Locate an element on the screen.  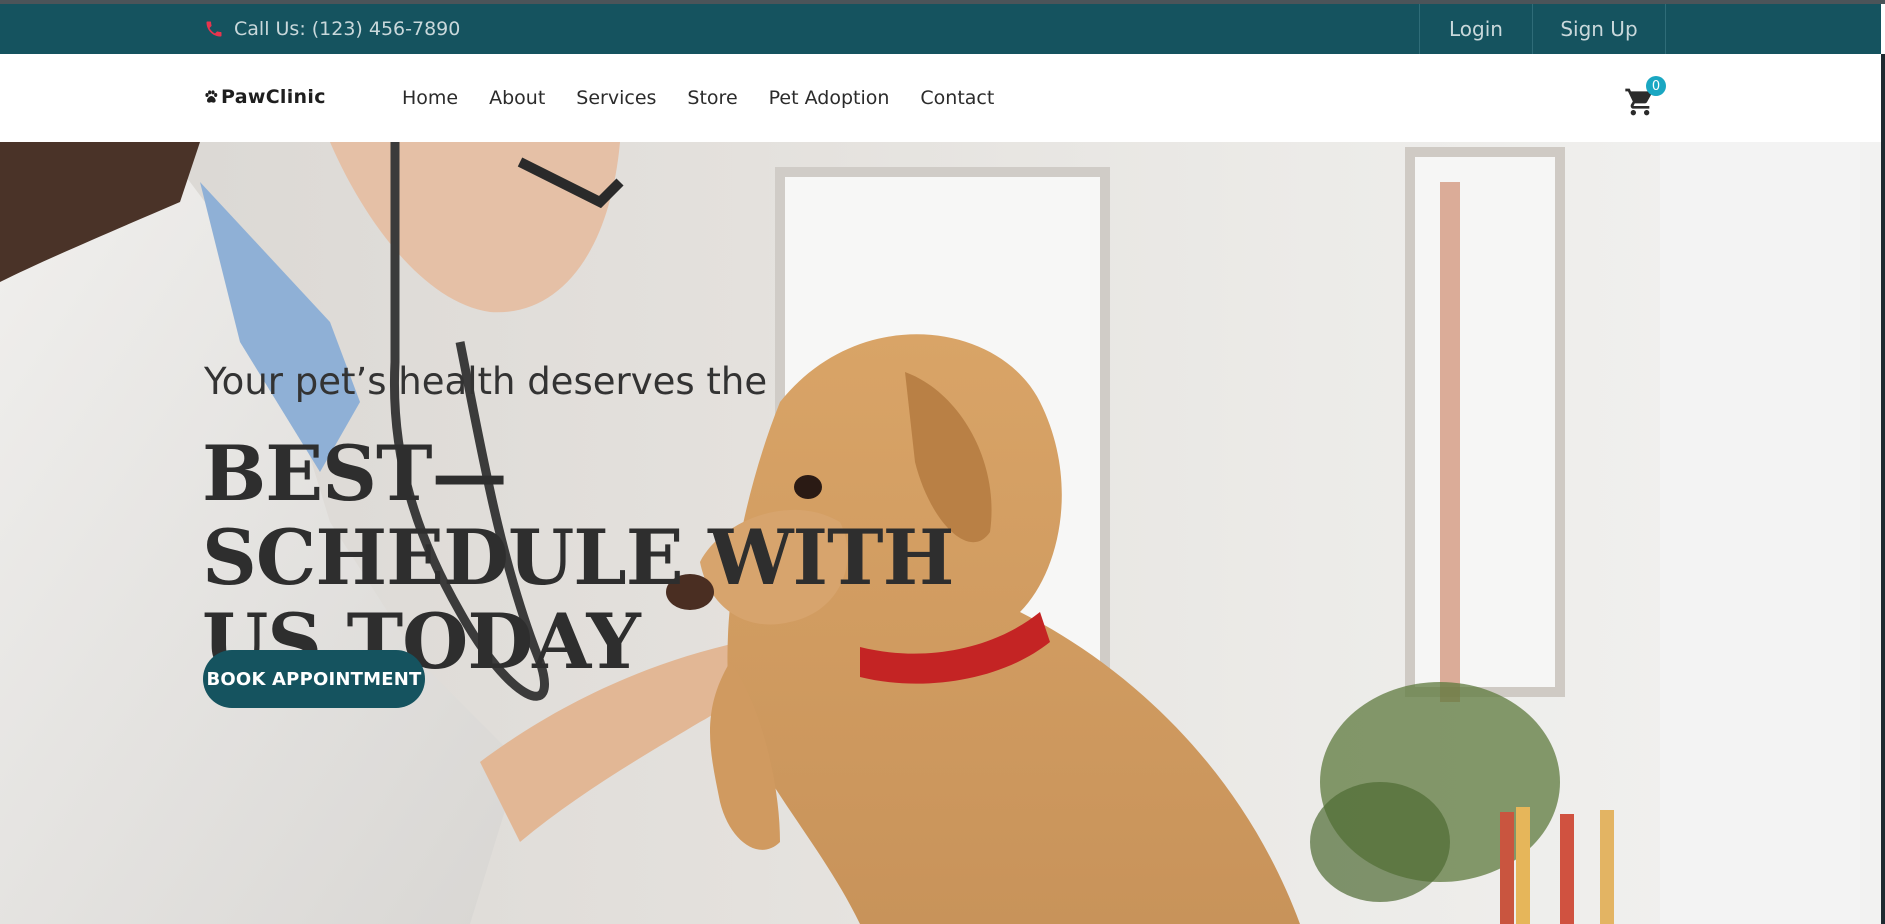
cart-button: 0 is located at coordinates (1645, 97).